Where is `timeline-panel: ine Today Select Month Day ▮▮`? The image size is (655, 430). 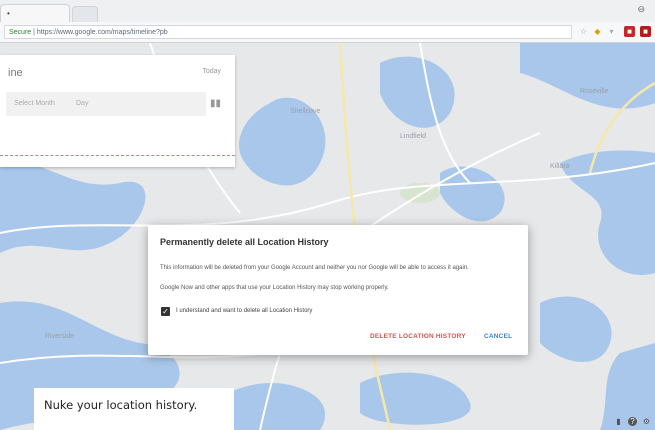 timeline-panel: ine Today Select Month Day ▮▮ is located at coordinates (117, 111).